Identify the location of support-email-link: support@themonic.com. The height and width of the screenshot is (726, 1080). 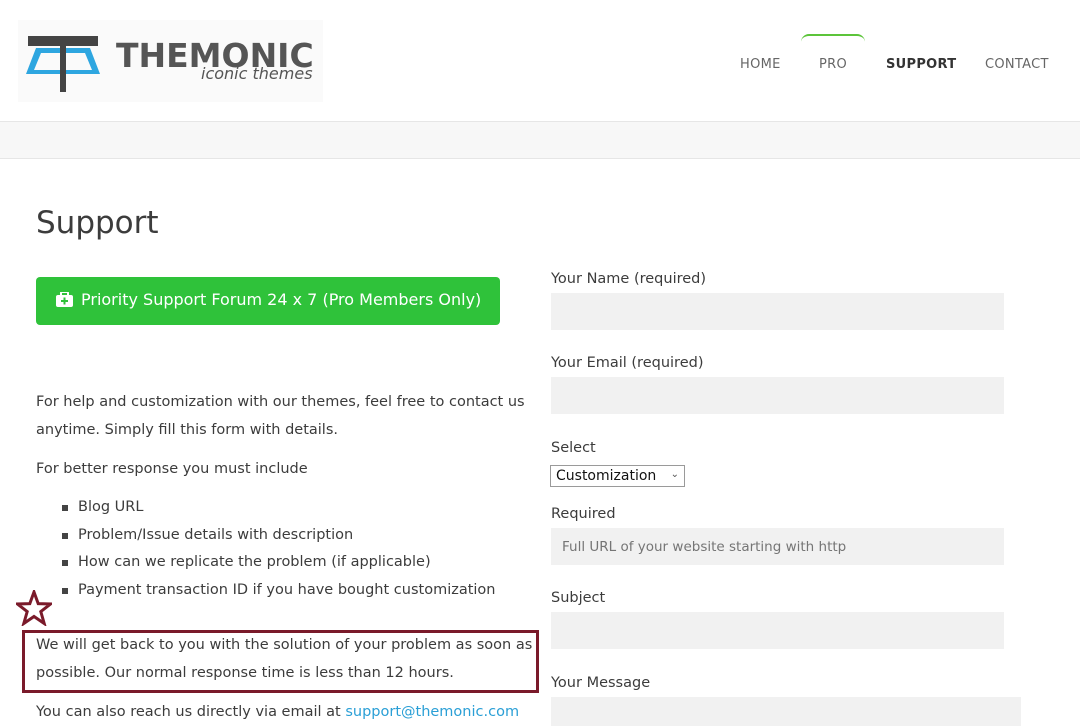
(432, 712).